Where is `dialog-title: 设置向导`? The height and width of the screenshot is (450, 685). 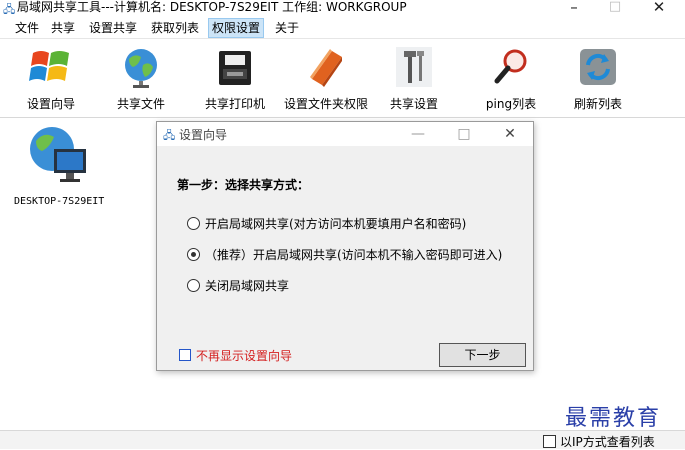 dialog-title: 设置向导 is located at coordinates (203, 135).